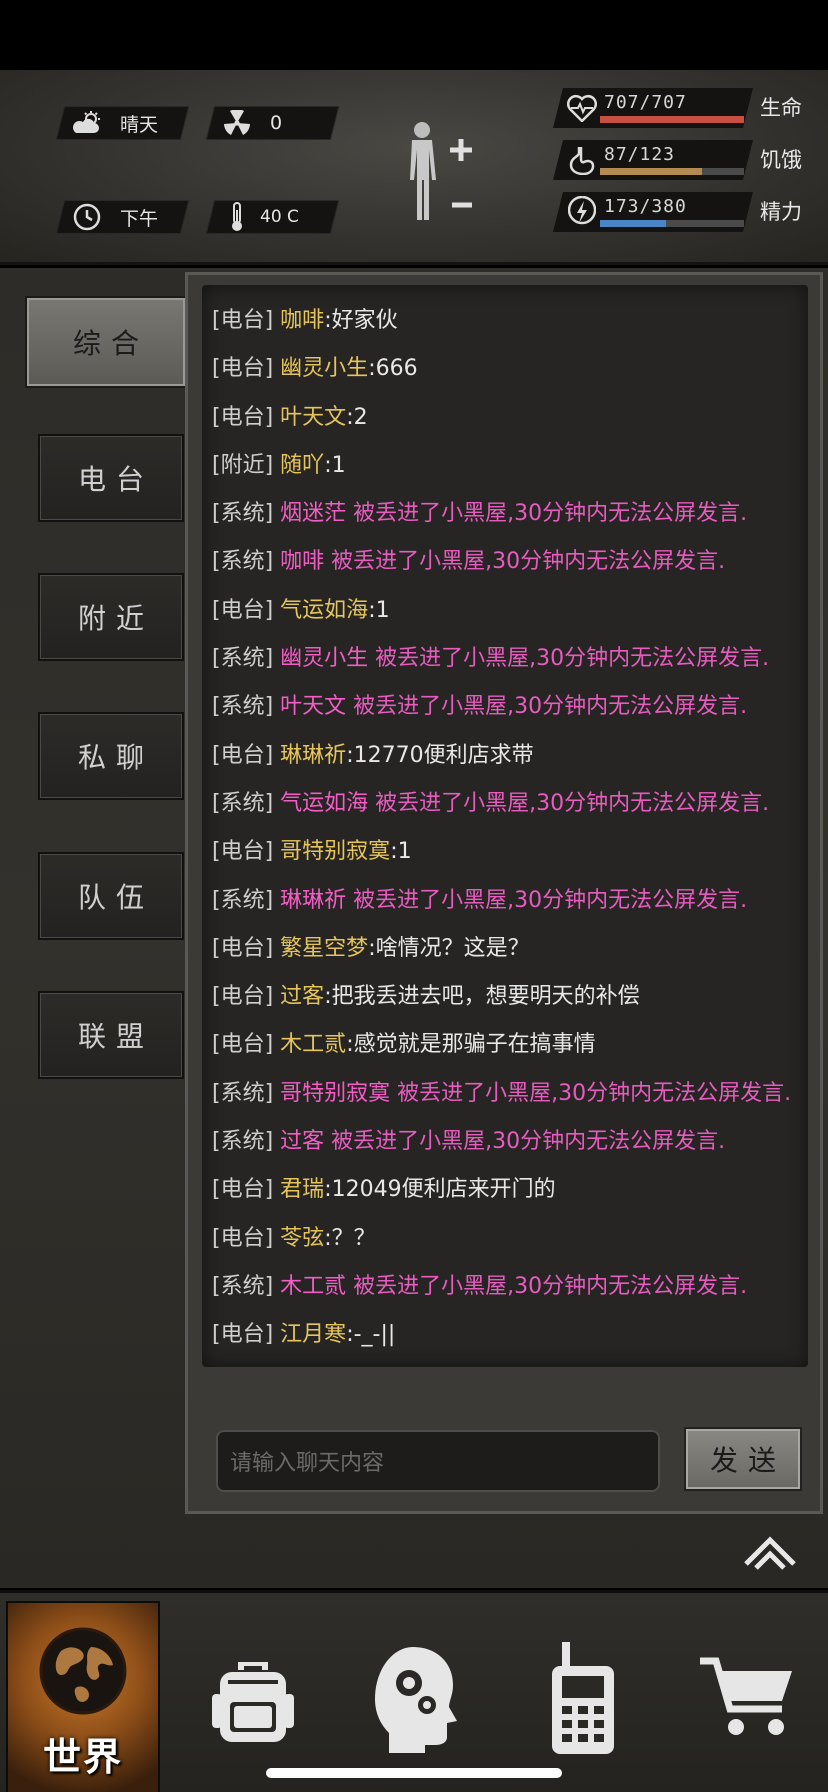 The image size is (828, 1792). I want to click on energy-label: 精力, so click(781, 212).